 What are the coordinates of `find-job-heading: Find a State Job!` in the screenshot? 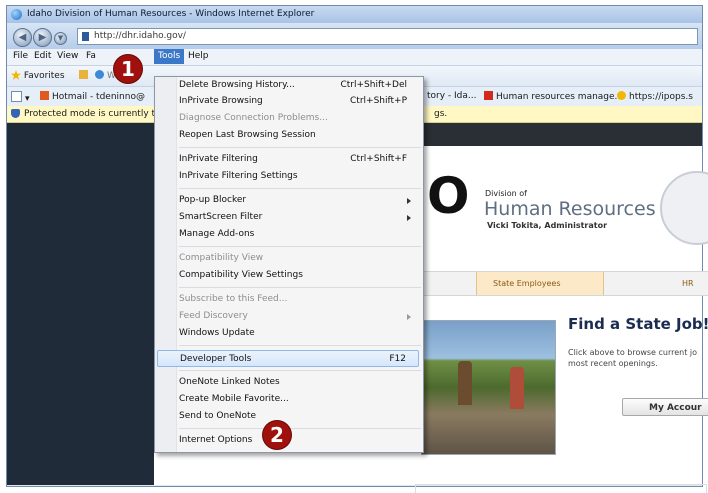 It's located at (638, 324).